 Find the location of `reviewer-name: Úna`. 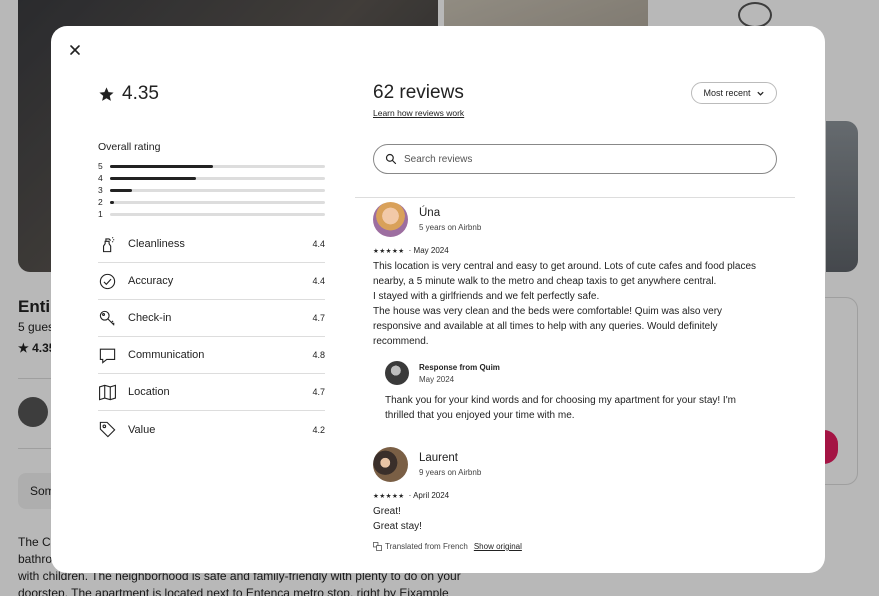

reviewer-name: Úna is located at coordinates (430, 212).